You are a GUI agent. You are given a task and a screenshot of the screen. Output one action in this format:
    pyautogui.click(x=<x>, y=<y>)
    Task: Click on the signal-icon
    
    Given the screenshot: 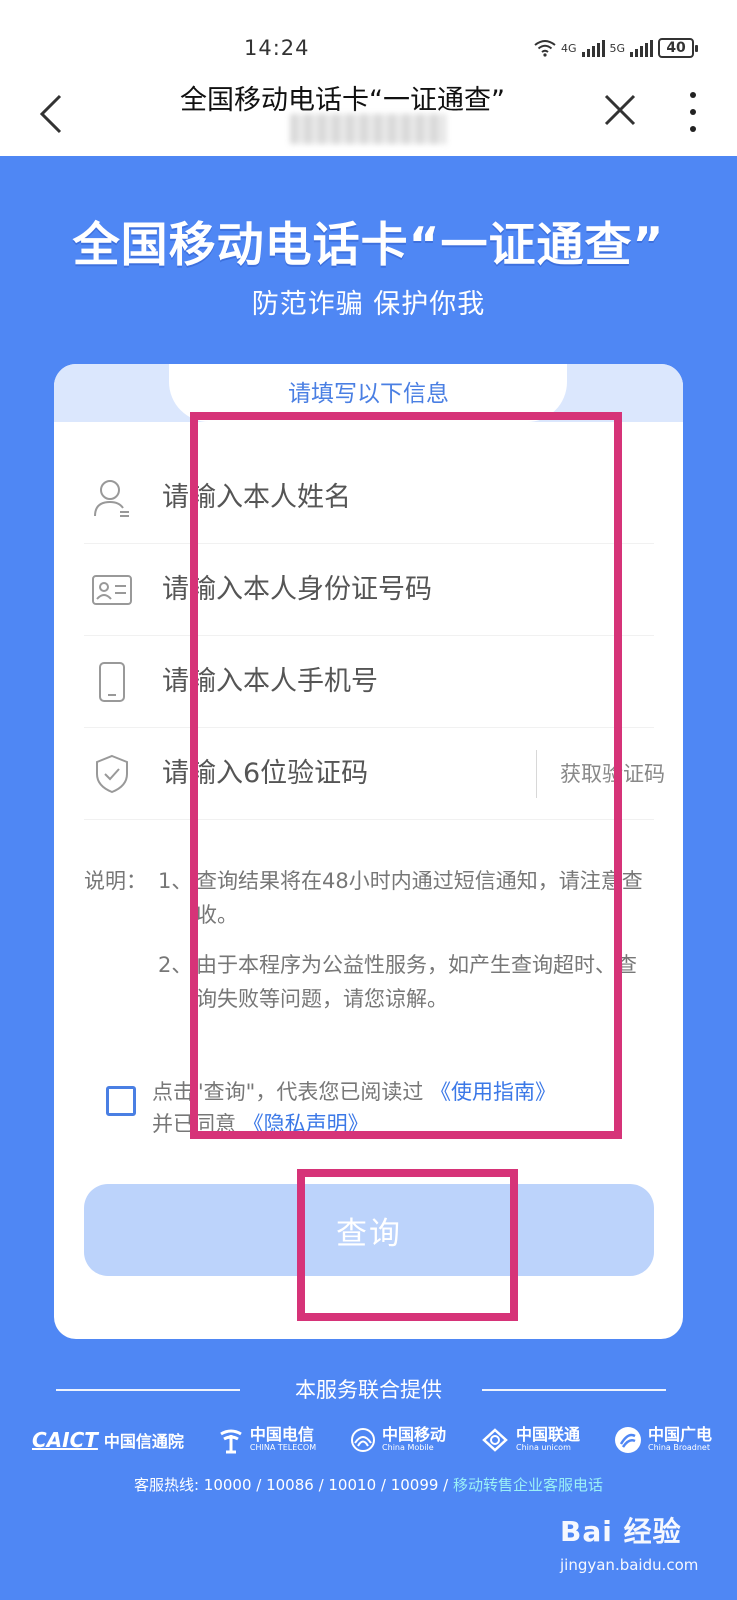 What is the action you would take?
    pyautogui.click(x=593, y=48)
    